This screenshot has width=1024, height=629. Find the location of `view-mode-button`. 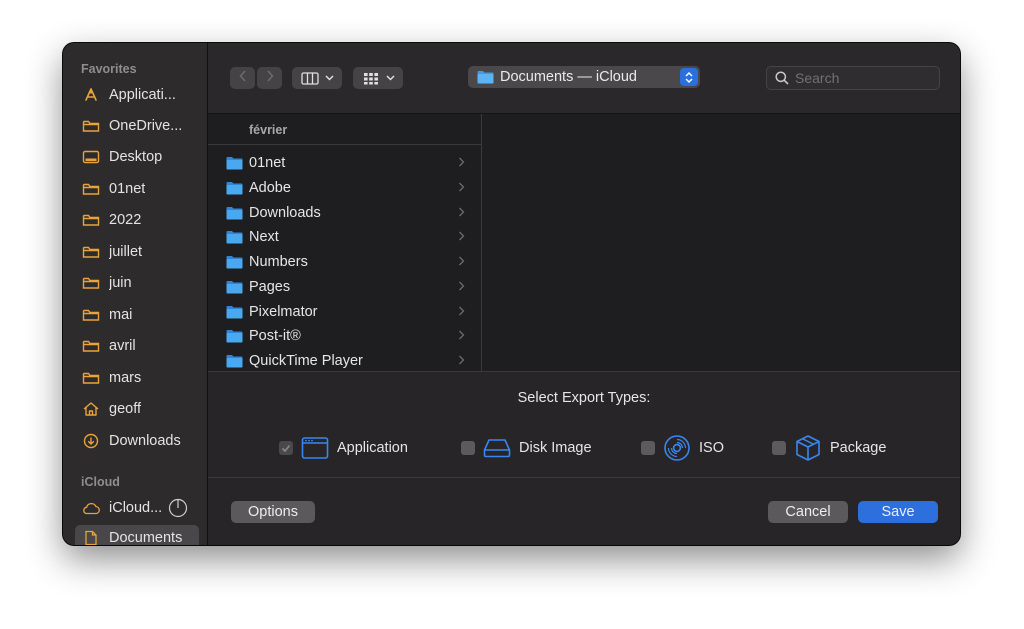

view-mode-button is located at coordinates (317, 78).